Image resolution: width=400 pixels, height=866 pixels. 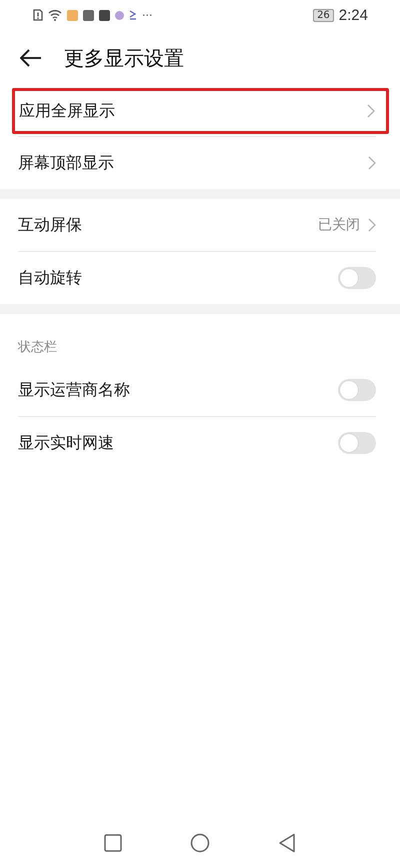 What do you see at coordinates (133, 15) in the screenshot?
I see `chevron-notification-icon` at bounding box center [133, 15].